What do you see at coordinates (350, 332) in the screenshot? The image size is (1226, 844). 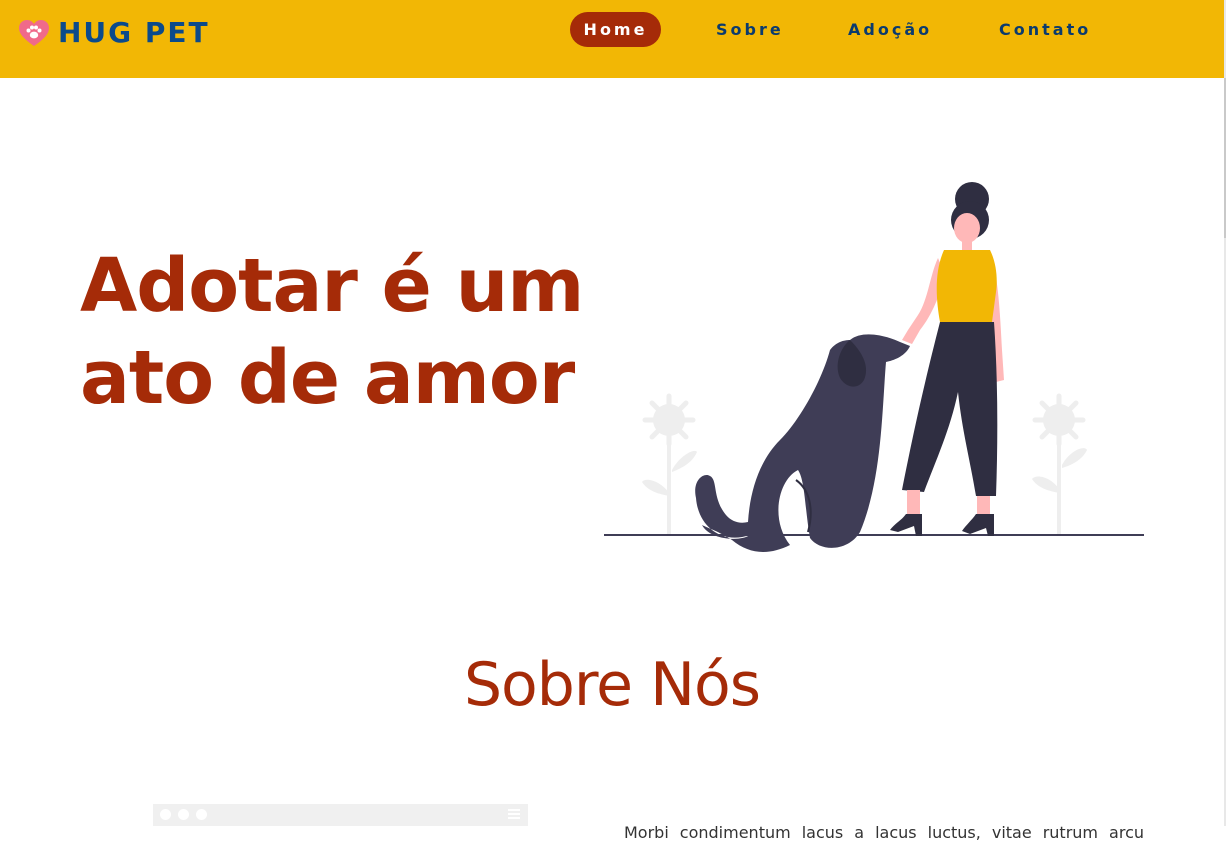 I see `hero-title: Adotar é um ato de amor` at bounding box center [350, 332].